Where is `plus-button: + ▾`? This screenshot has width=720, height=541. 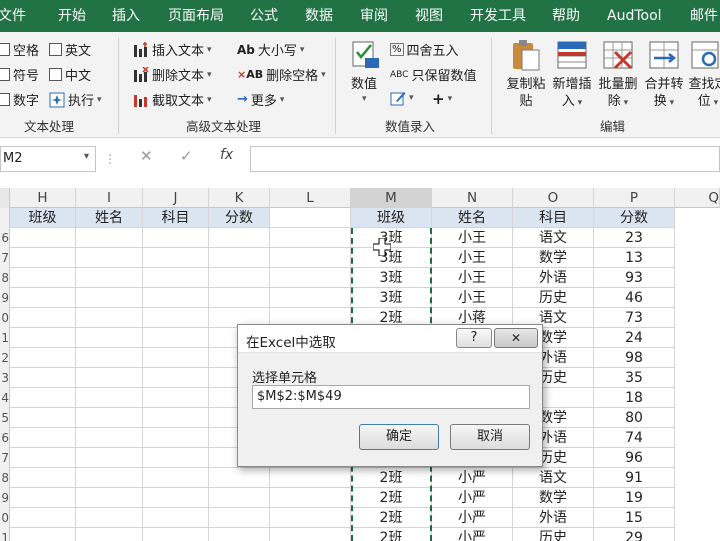 plus-button: + ▾ is located at coordinates (442, 99).